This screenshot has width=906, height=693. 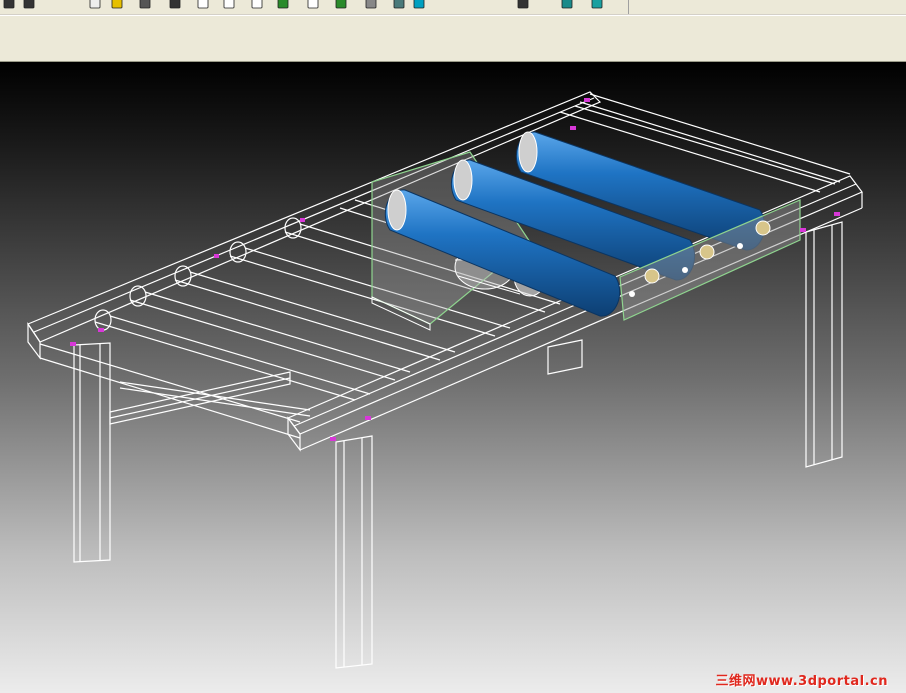 What do you see at coordinates (229, 5) in the screenshot?
I see `doc2-icon` at bounding box center [229, 5].